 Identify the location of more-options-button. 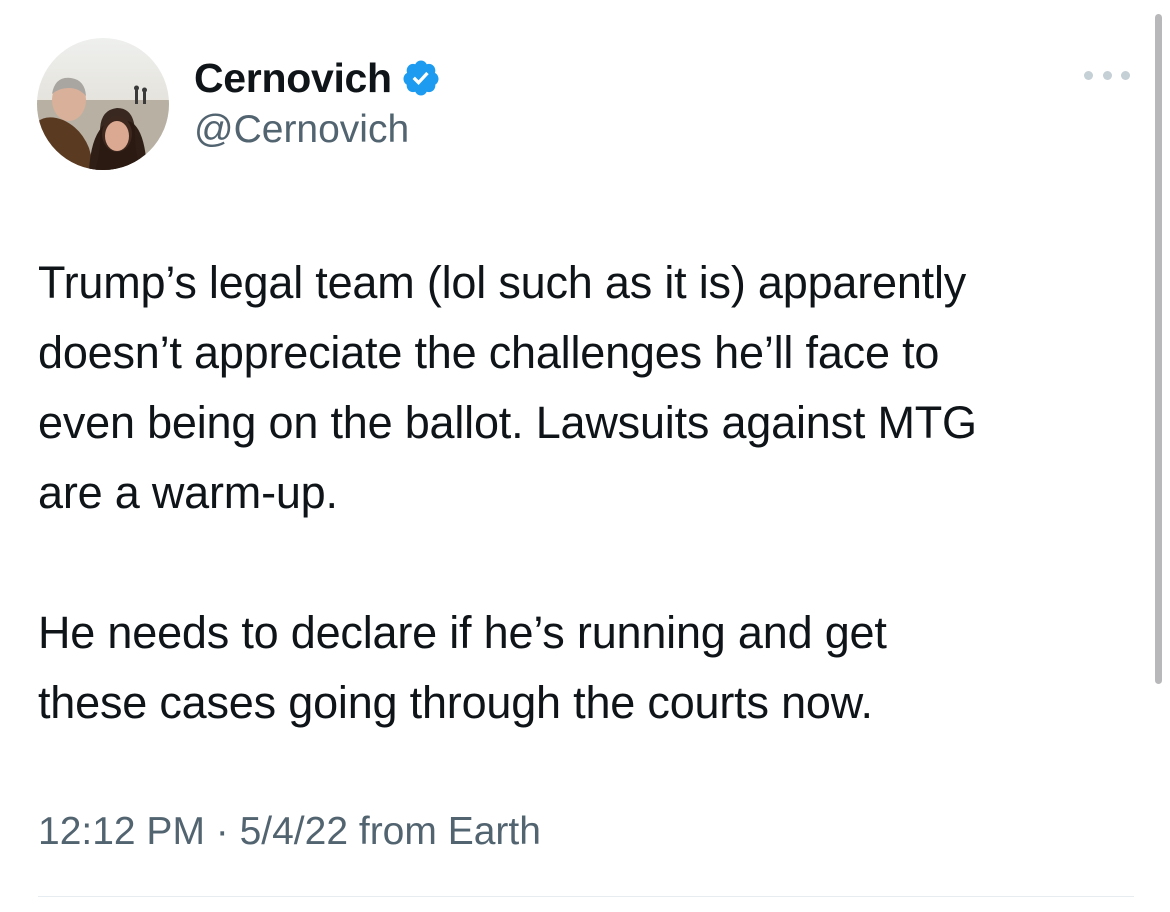
(1107, 75).